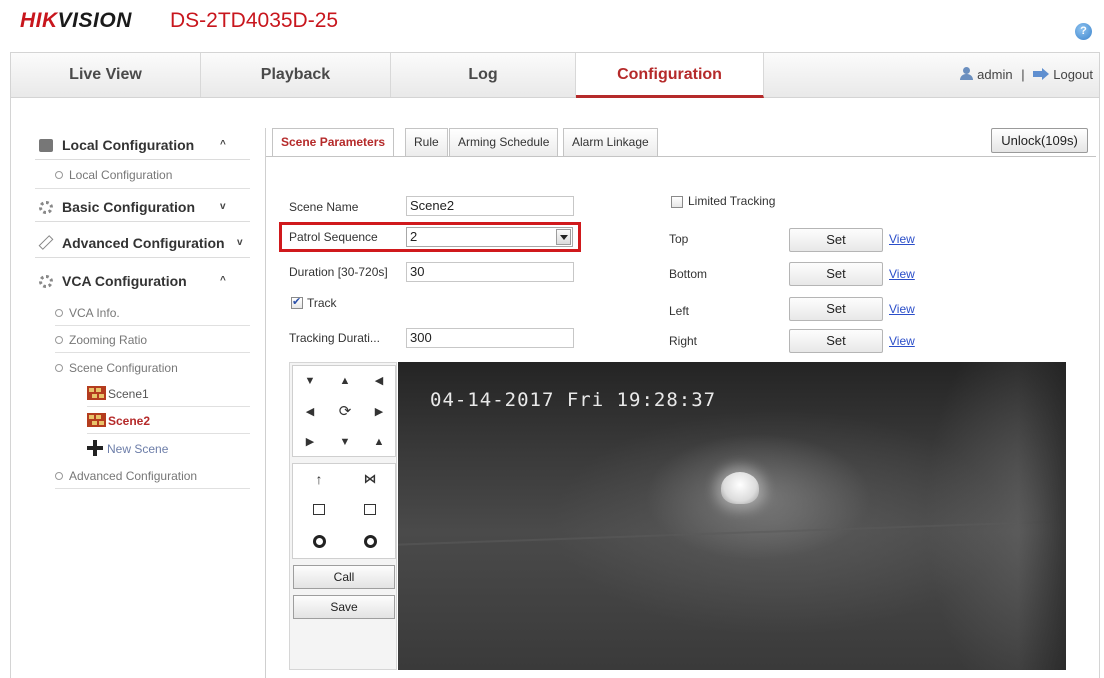 This screenshot has height=678, width=1104. I want to click on wrench-icon, so click(46, 242).